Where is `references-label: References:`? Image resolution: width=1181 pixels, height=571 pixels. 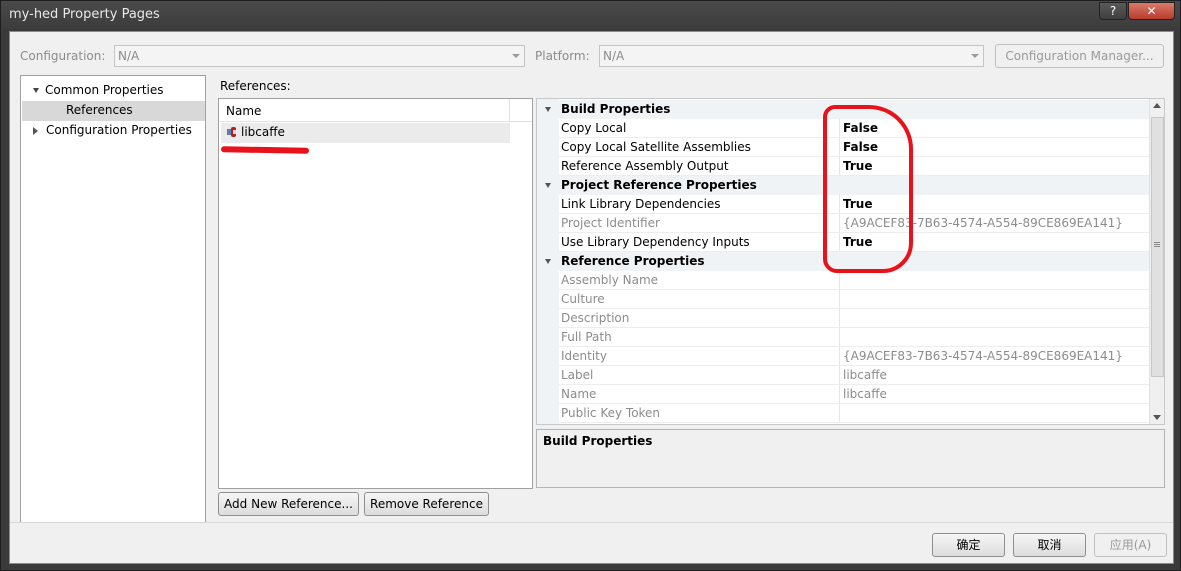 references-label: References: is located at coordinates (255, 86).